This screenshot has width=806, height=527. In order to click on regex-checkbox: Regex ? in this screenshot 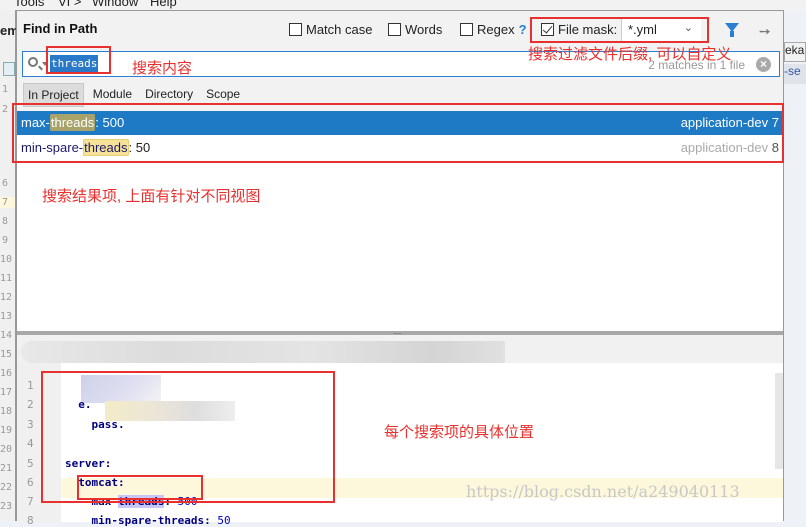, I will do `click(493, 29)`.